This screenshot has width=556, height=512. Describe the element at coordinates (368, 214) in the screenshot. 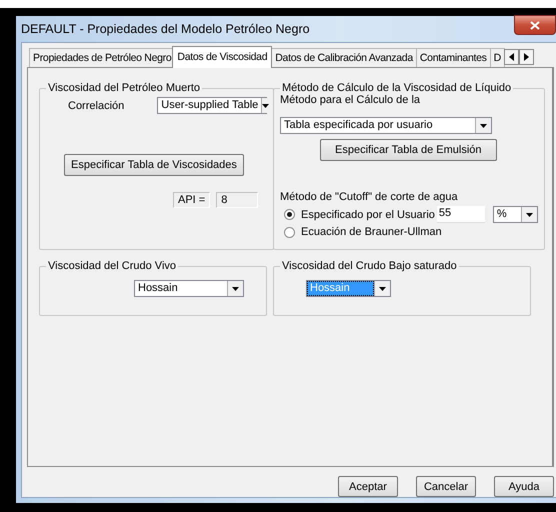

I see `radio-label: Especificado por el Usuario` at that location.